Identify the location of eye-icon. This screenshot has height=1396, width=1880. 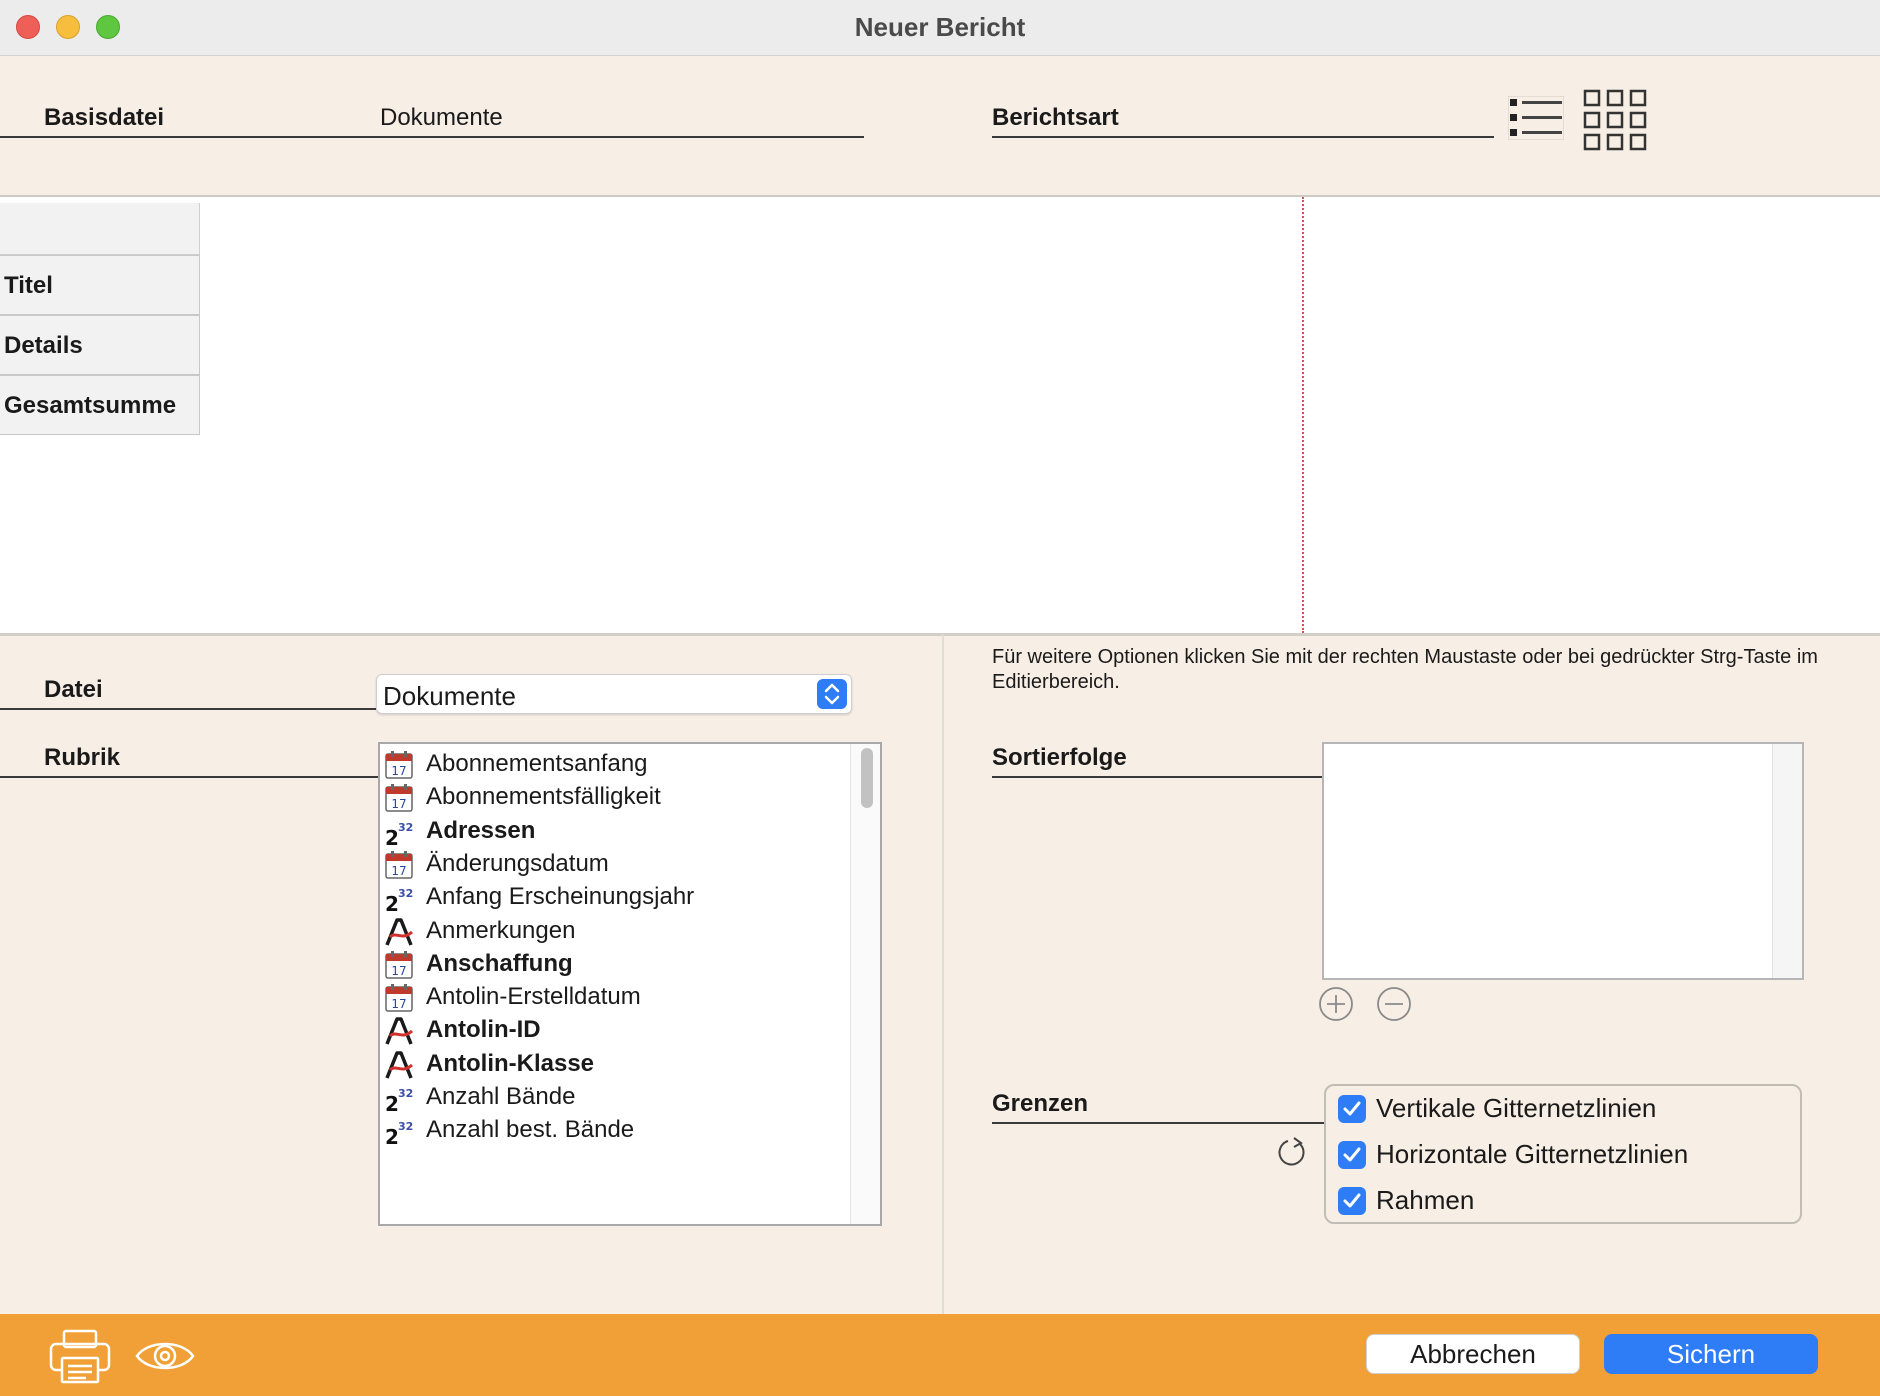
(165, 1356).